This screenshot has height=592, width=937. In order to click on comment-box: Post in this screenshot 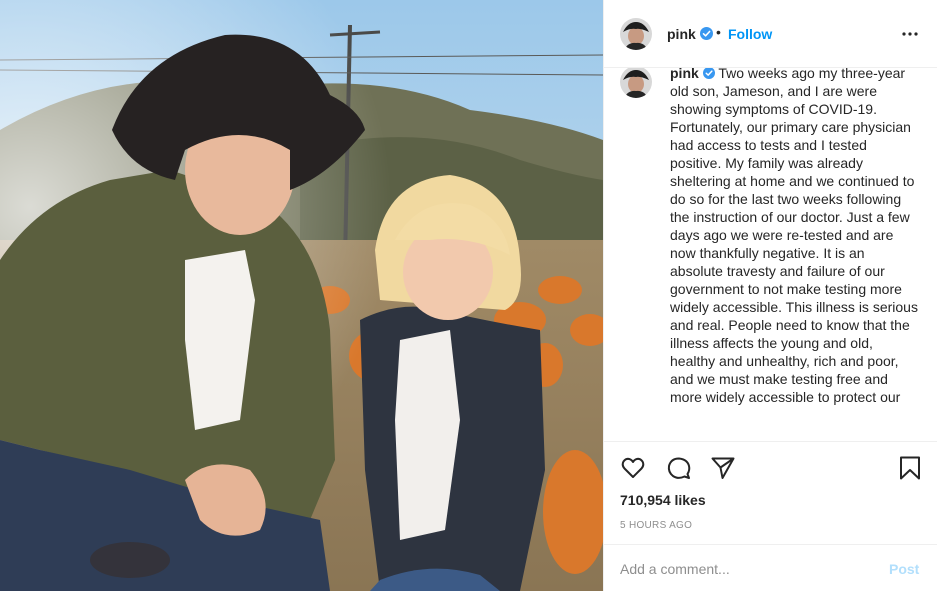, I will do `click(770, 568)`.